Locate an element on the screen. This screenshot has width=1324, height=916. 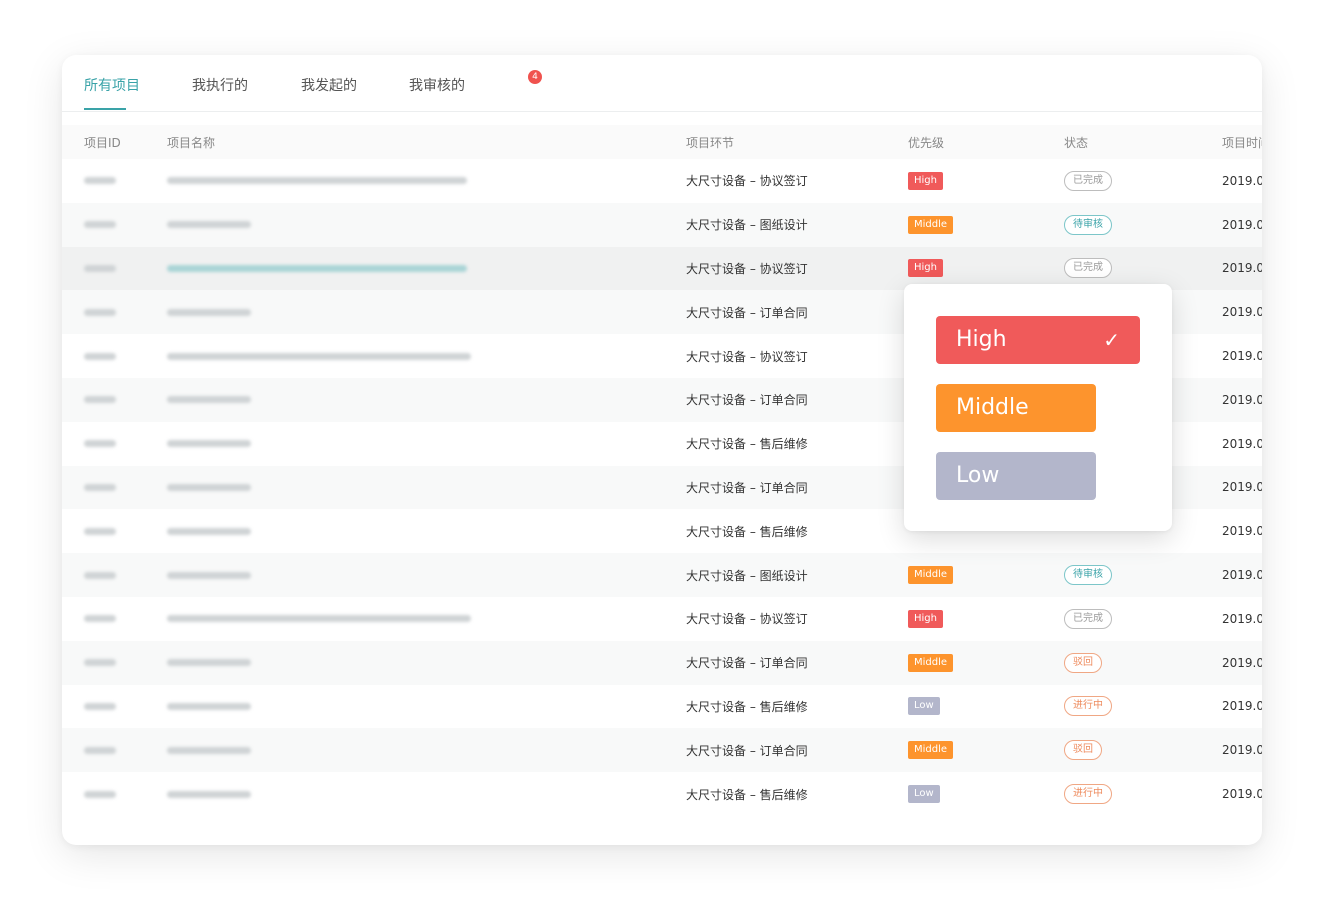
status-badge: 已完成 is located at coordinates (1088, 268).